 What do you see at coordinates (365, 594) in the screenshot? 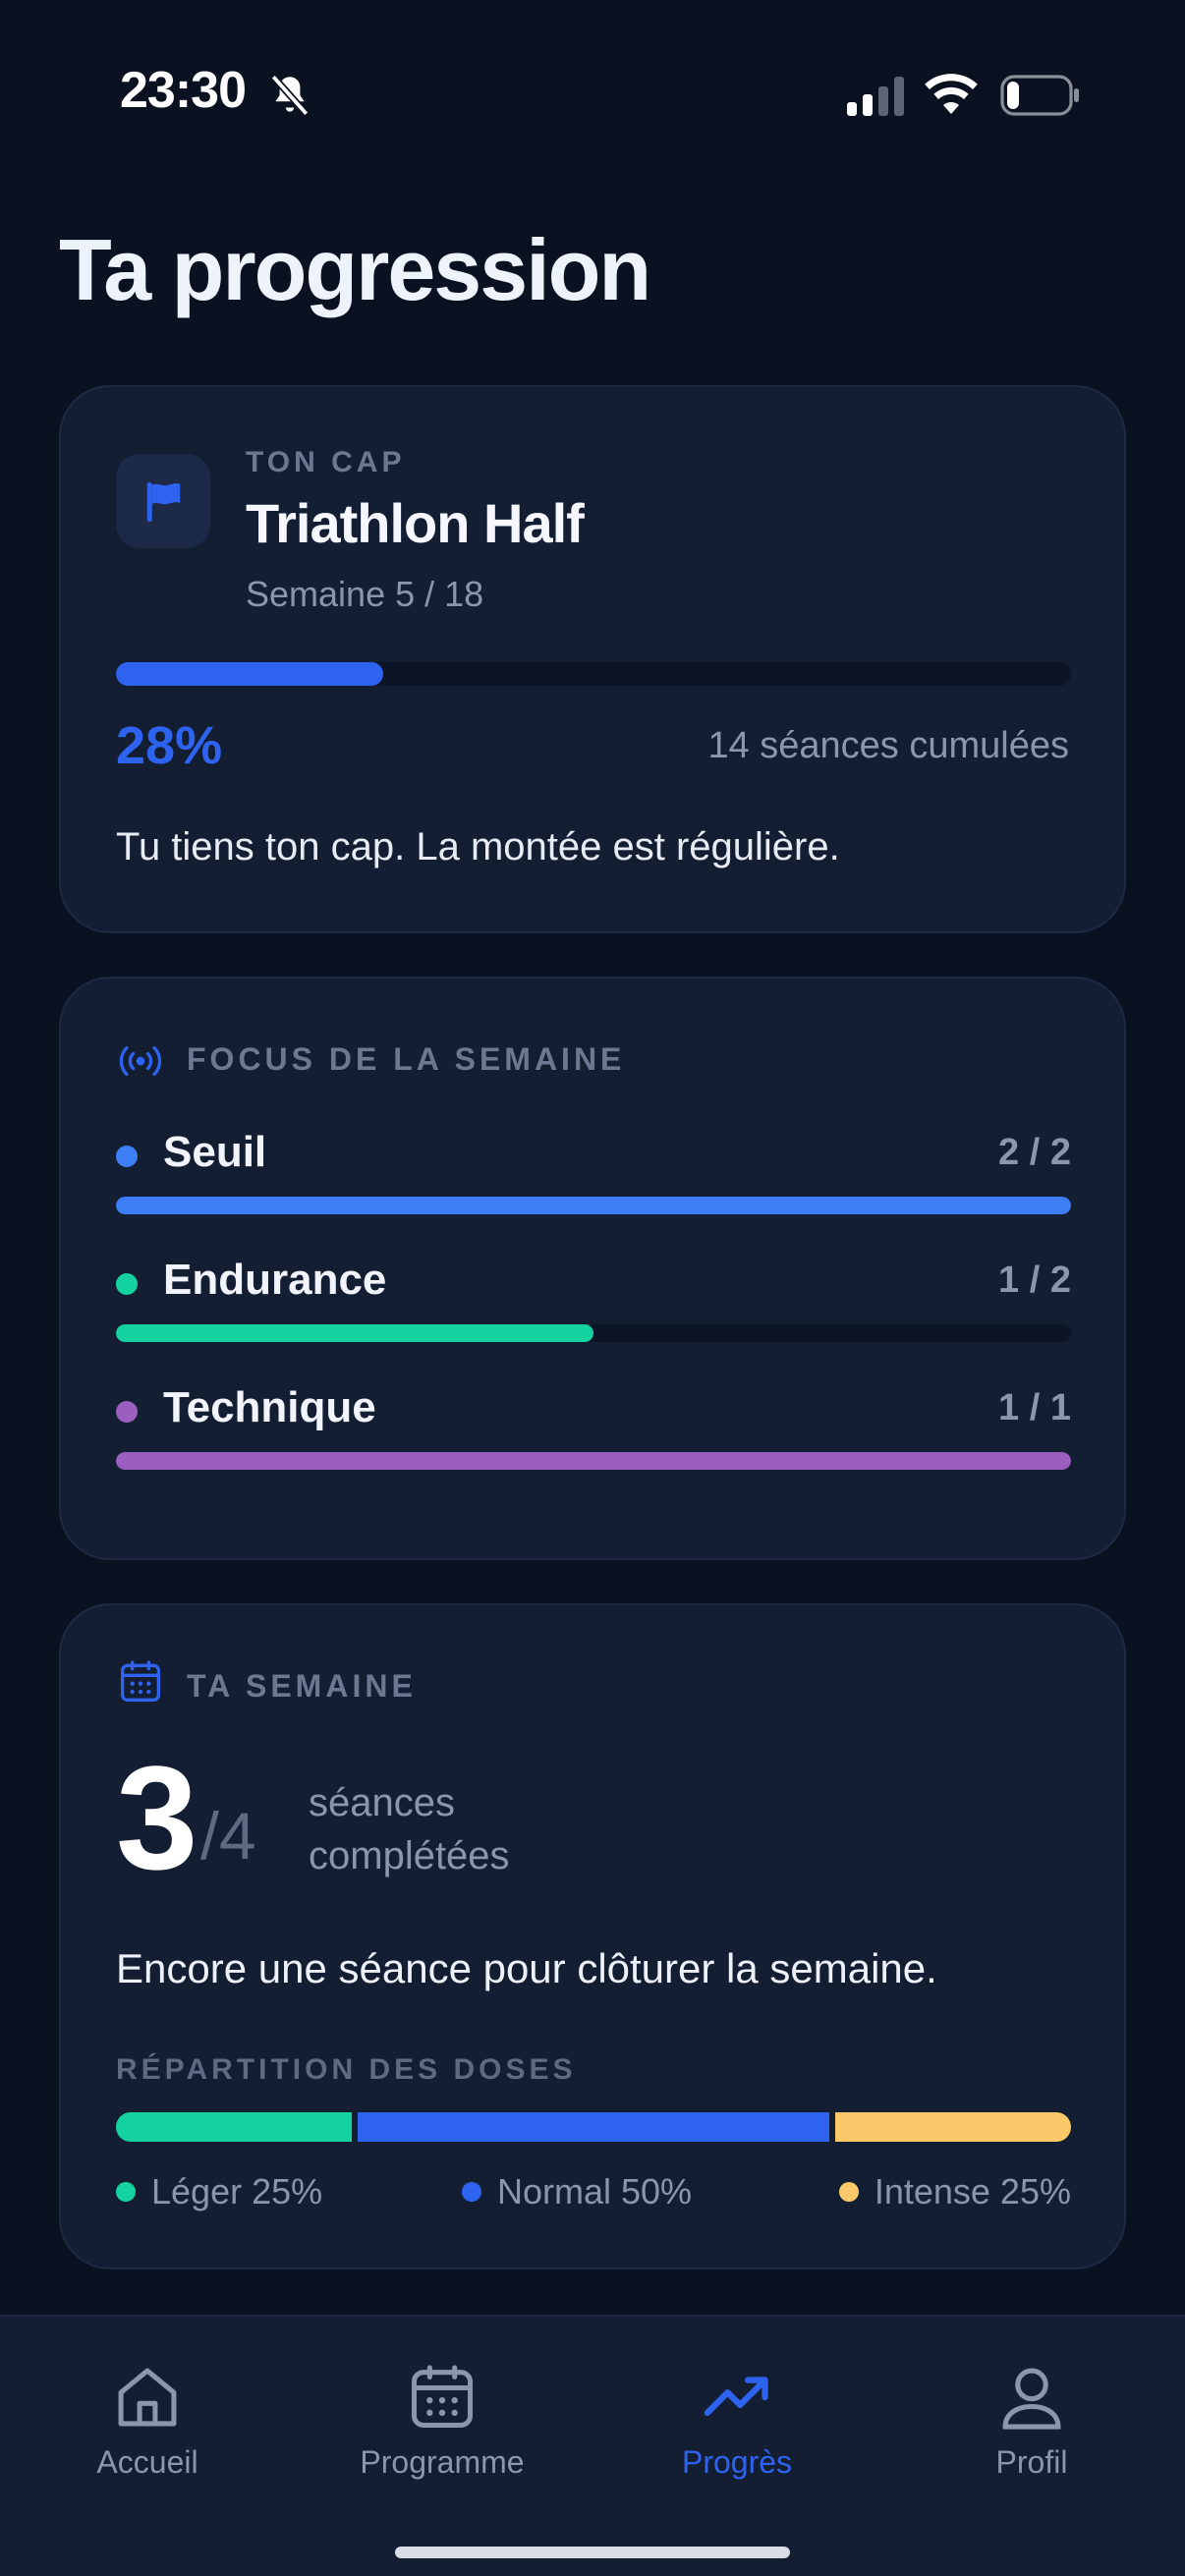
I see `goal-week: Semaine 5 / 18` at bounding box center [365, 594].